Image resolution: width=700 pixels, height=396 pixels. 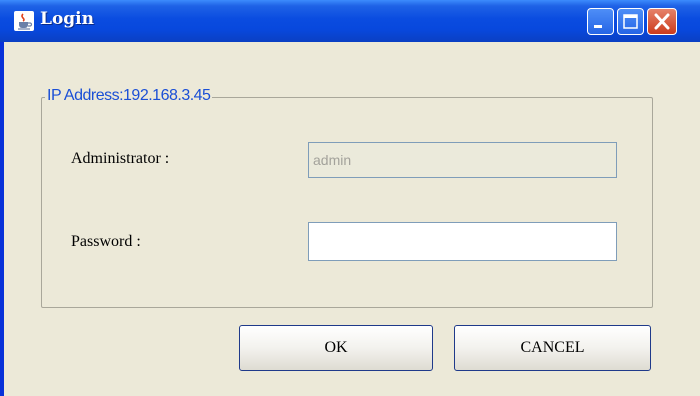 I want to click on cancel-button: CANCEL, so click(x=552, y=348).